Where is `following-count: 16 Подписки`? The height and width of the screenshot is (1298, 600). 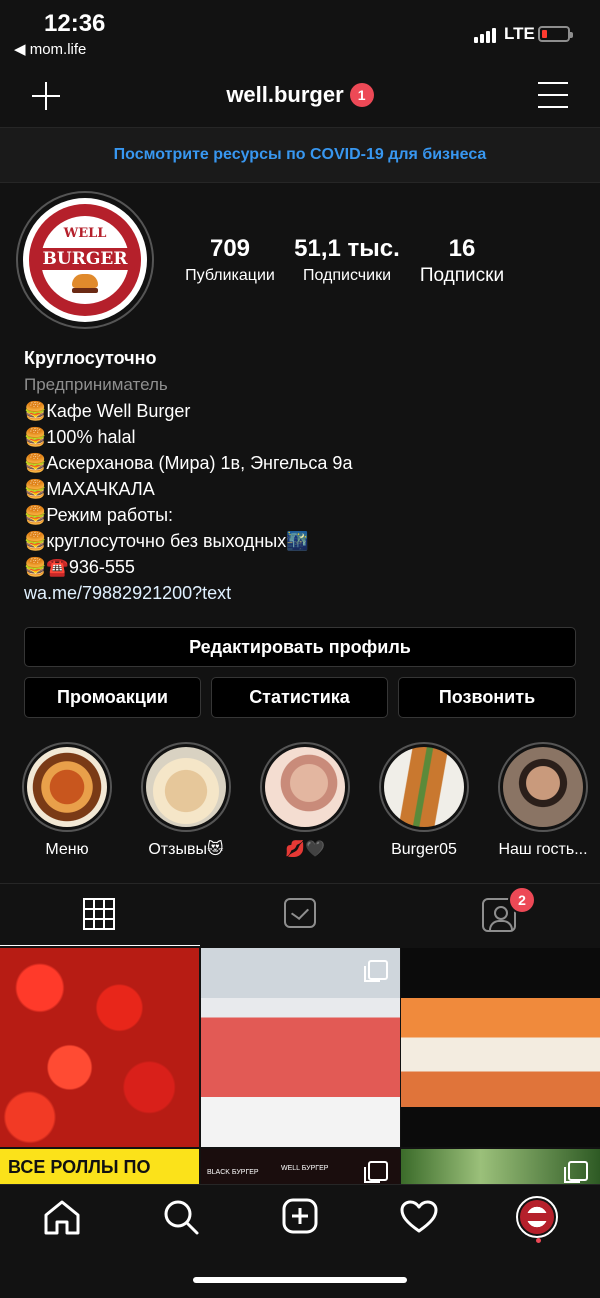 following-count: 16 Подписки is located at coordinates (462, 261).